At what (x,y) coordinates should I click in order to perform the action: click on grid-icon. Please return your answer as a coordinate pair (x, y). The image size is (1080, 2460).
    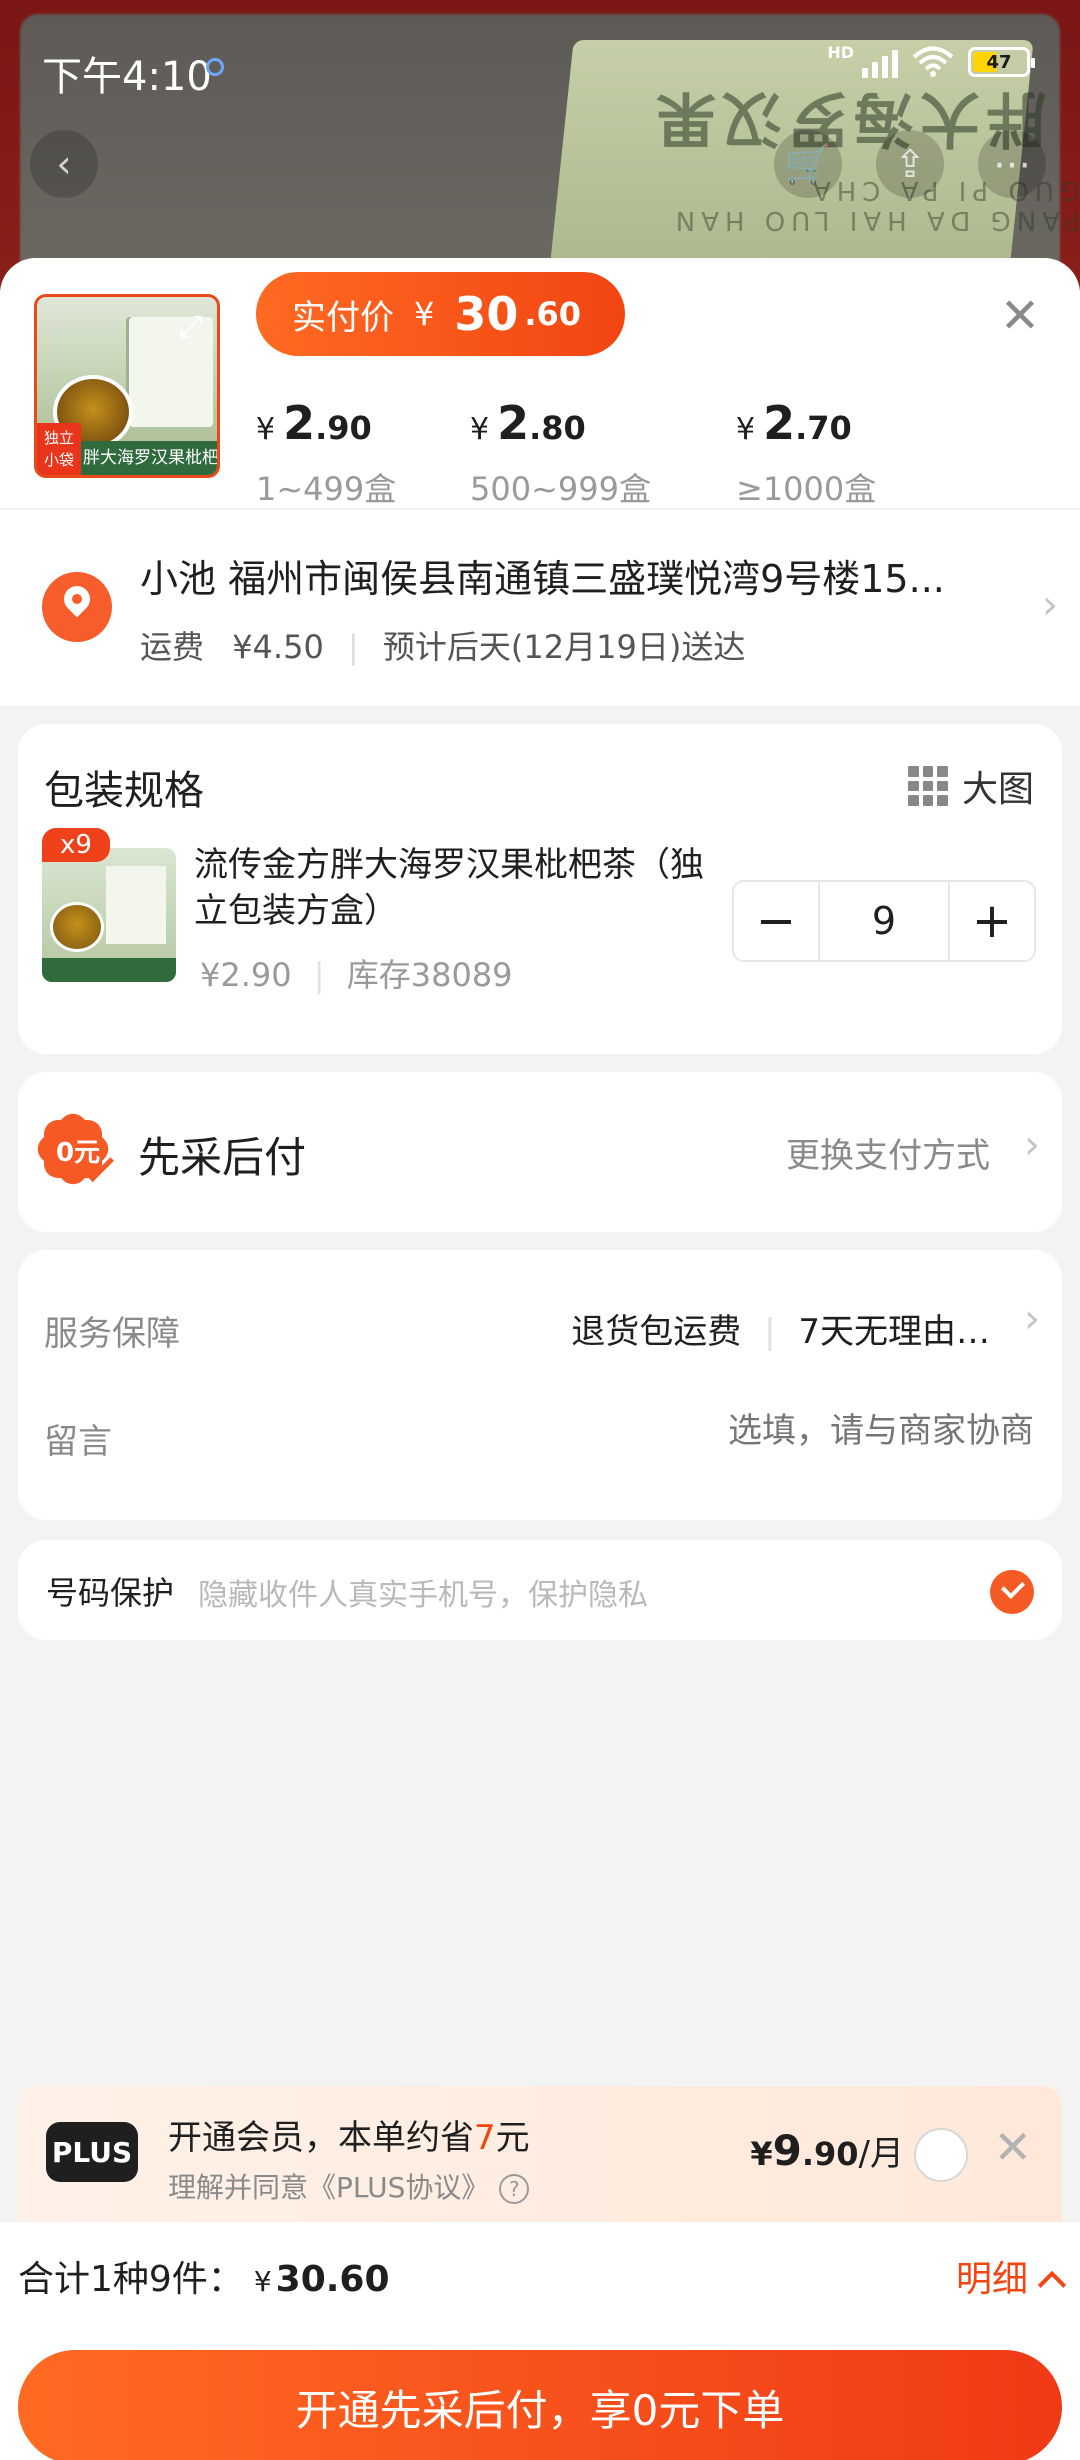
    Looking at the image, I should click on (927, 786).